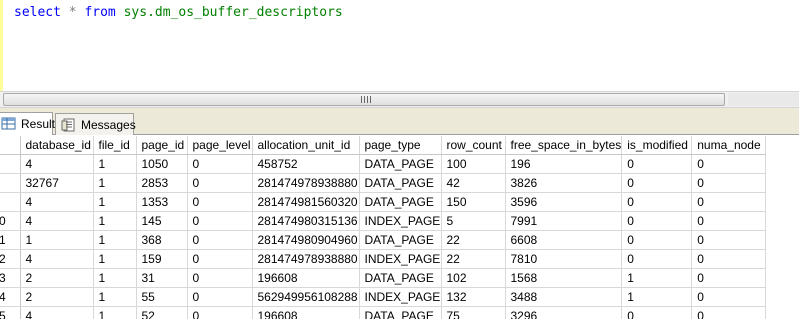 The height and width of the screenshot is (319, 799). Describe the element at coordinates (564, 278) in the screenshot. I see `grid-cell: 1568` at that location.